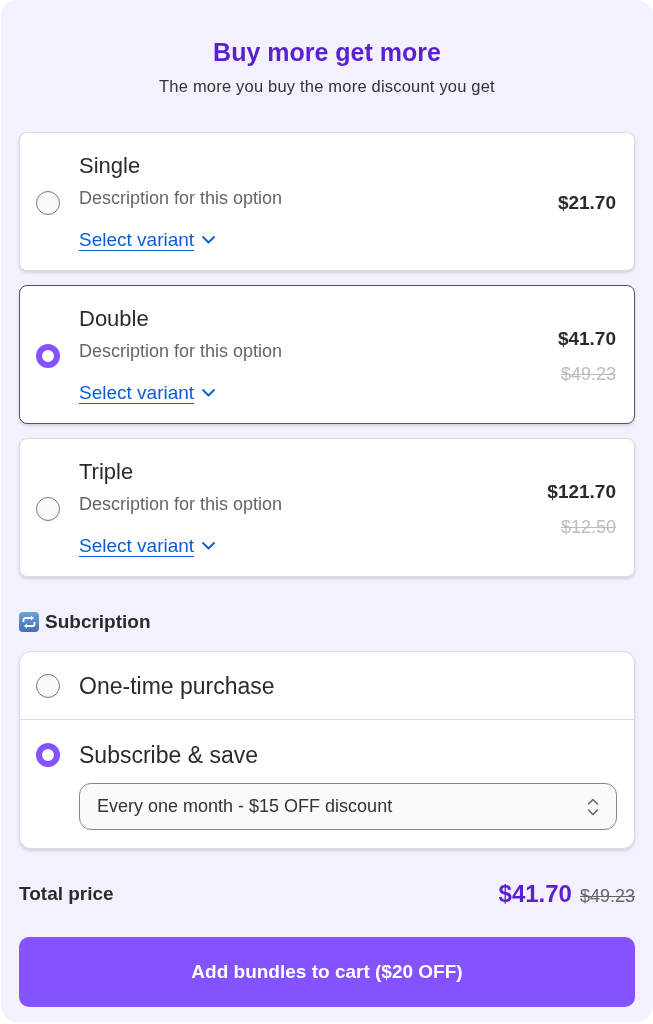 Image resolution: width=653 pixels, height=1024 pixels. I want to click on bundle-option-card: Triple Description for this option Select variant $121.70 $12.50, so click(327, 507).